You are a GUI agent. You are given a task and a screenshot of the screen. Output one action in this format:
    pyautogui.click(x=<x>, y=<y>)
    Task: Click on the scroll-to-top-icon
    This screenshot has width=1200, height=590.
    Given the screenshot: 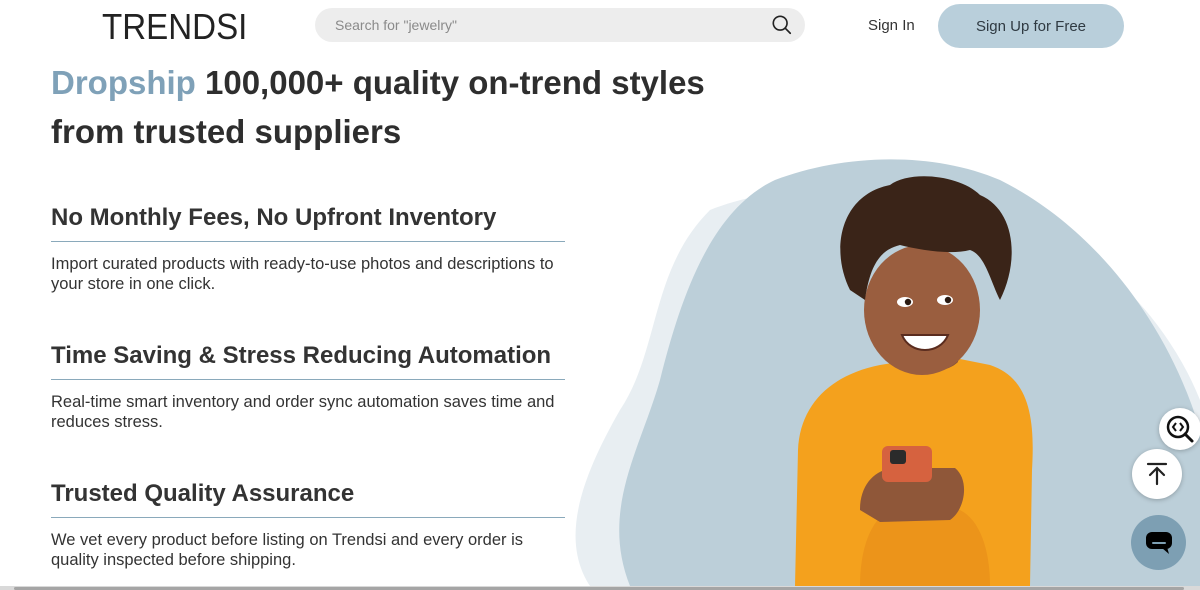 What is the action you would take?
    pyautogui.click(x=1157, y=474)
    